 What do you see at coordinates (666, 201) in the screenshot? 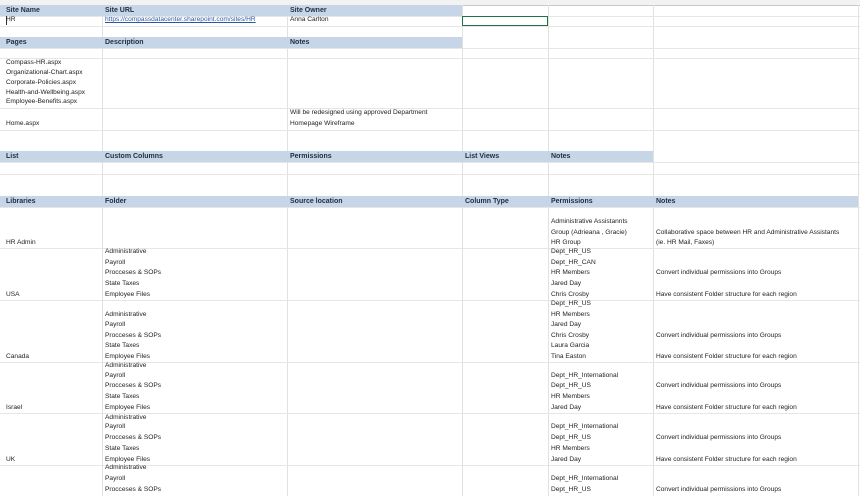
I see `header-lib-notes: Notes` at bounding box center [666, 201].